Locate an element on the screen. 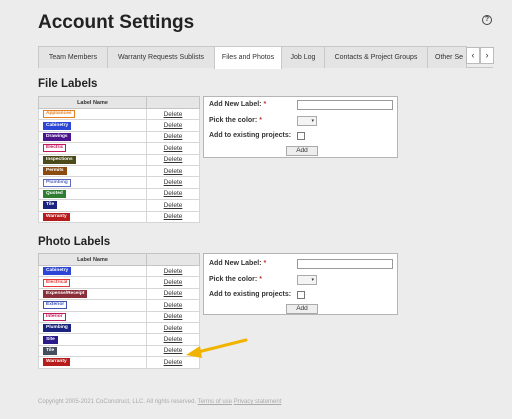  annotation-arrow-icon is located at coordinates (217, 348).